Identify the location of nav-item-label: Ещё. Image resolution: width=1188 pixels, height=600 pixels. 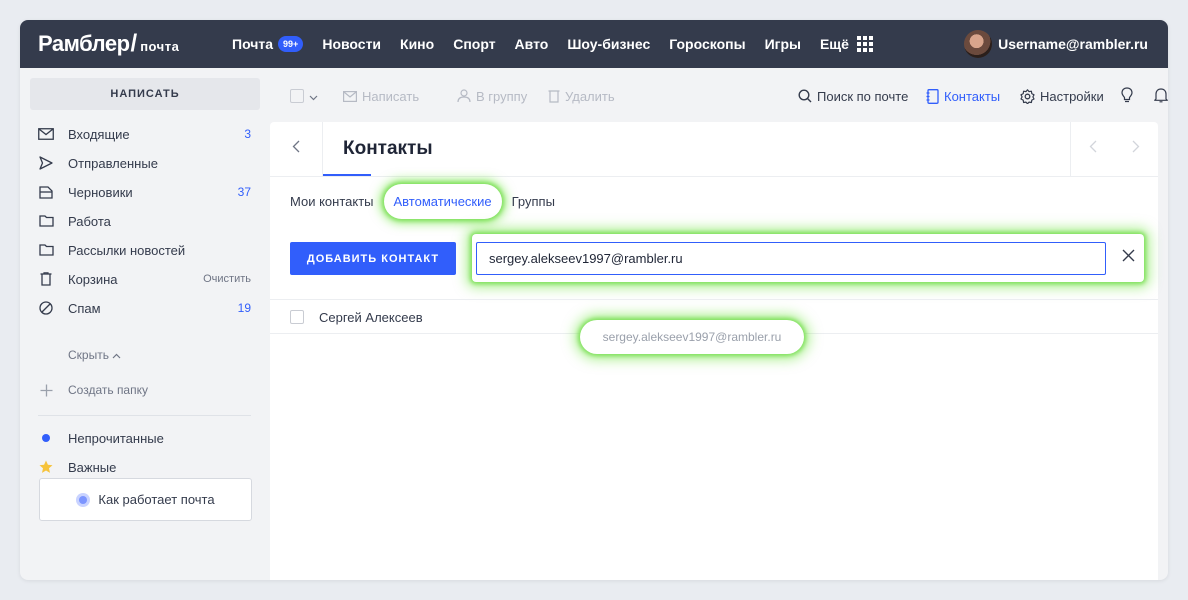
(834, 44).